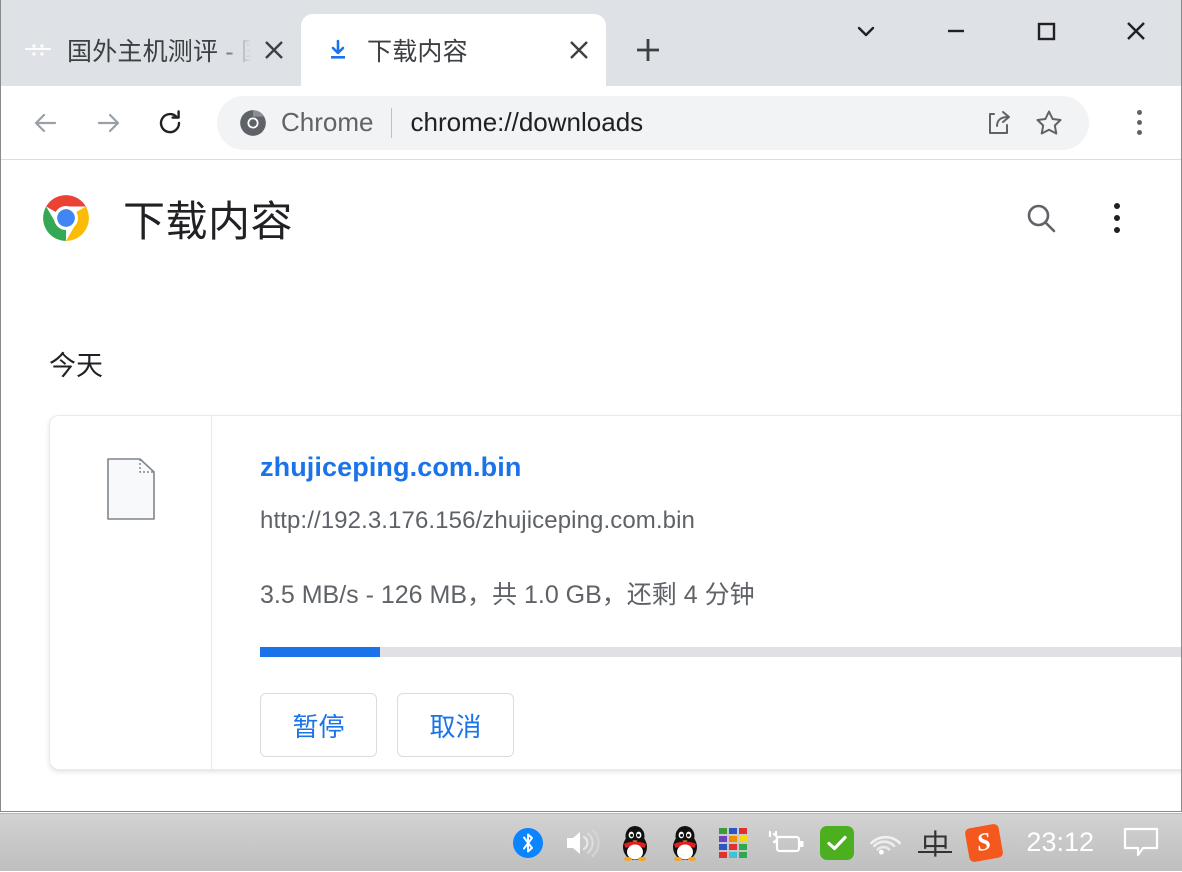  What do you see at coordinates (1041, 218) in the screenshot?
I see `search-icon` at bounding box center [1041, 218].